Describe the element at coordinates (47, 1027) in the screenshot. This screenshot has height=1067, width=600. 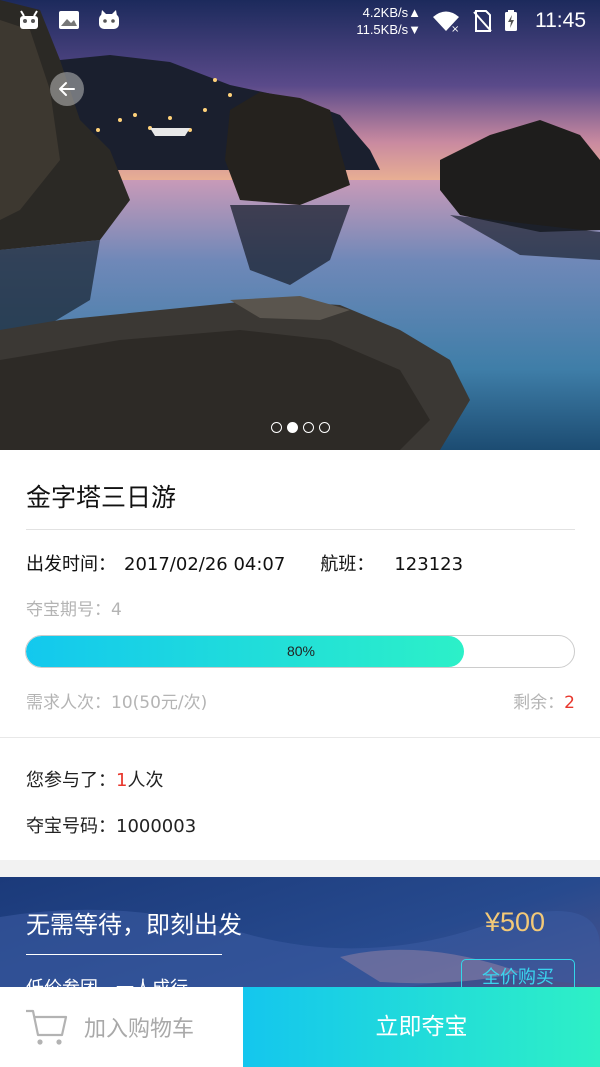
I see `shopping-cart-icon` at that location.